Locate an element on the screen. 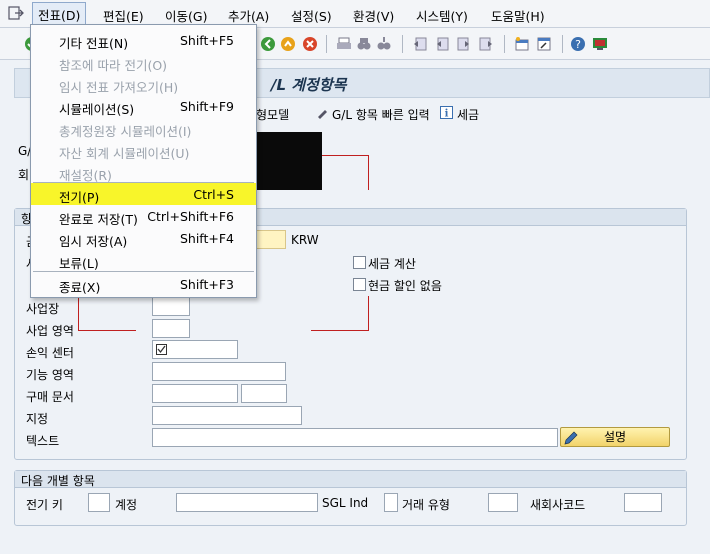 The width and height of the screenshot is (710, 554). find-next-icon is located at coordinates (384, 44).